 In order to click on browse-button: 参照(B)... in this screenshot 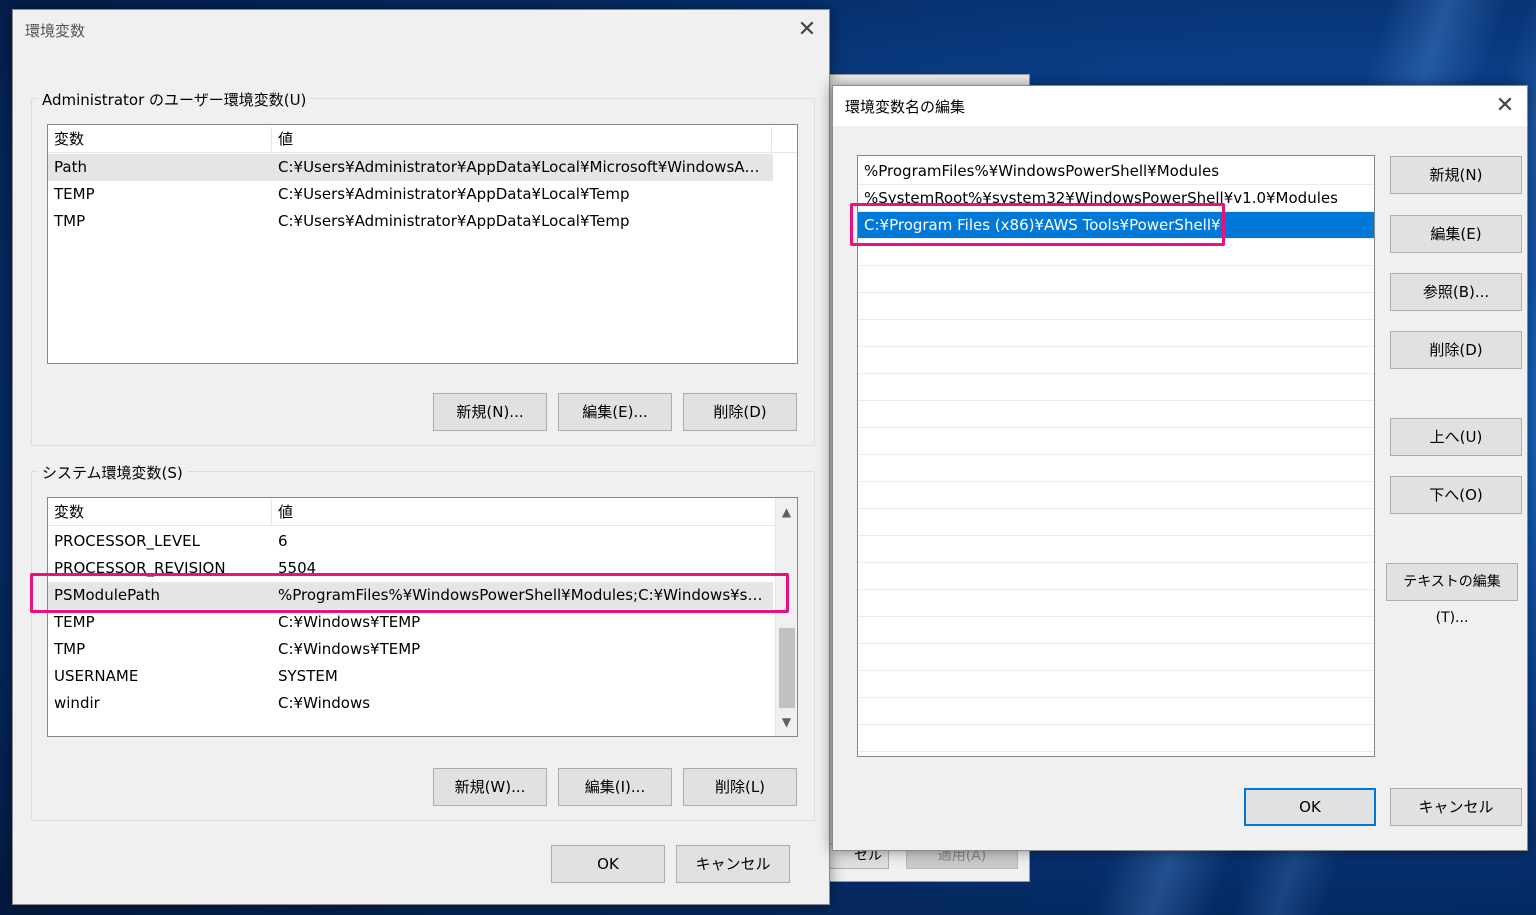, I will do `click(1456, 292)`.